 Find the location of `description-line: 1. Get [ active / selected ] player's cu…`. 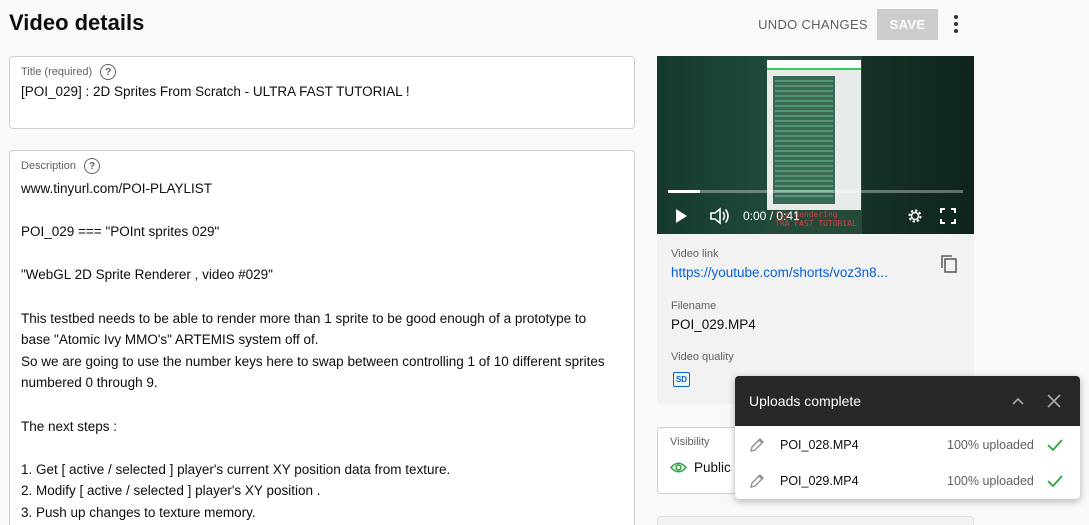

description-line: 1. Get [ active / selected ] player's cu… is located at coordinates (236, 469).